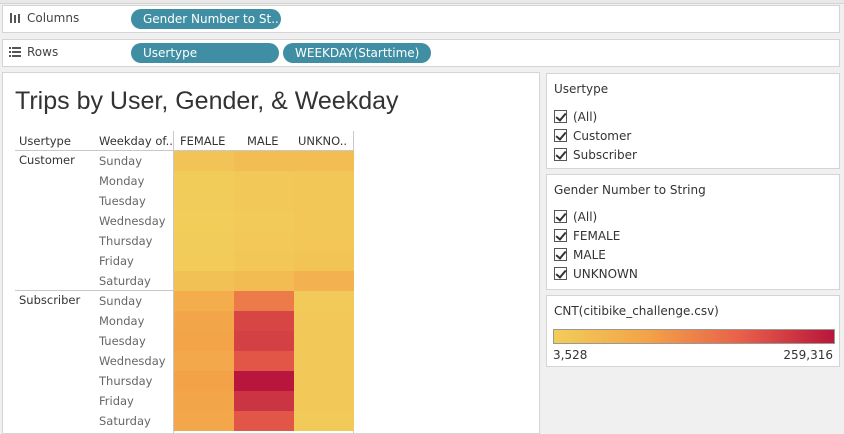 The image size is (844, 434). I want to click on filter-option-male: MALE, so click(580, 254).